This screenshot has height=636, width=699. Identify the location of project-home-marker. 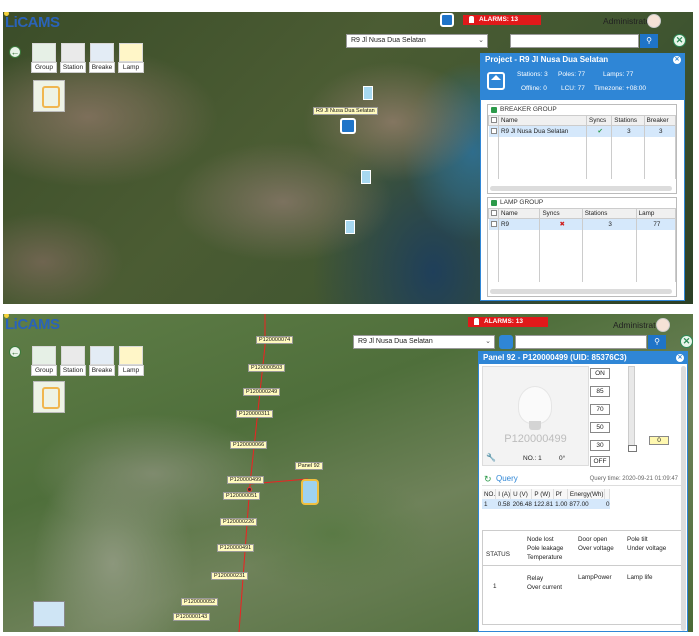
(348, 126).